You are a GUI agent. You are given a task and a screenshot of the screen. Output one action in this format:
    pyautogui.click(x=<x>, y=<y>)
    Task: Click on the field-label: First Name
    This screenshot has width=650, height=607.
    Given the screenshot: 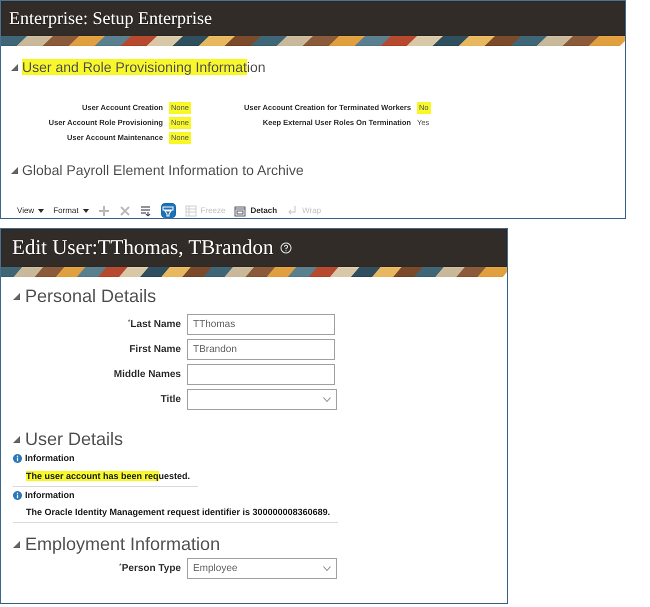 What is the action you would take?
    pyautogui.click(x=154, y=350)
    